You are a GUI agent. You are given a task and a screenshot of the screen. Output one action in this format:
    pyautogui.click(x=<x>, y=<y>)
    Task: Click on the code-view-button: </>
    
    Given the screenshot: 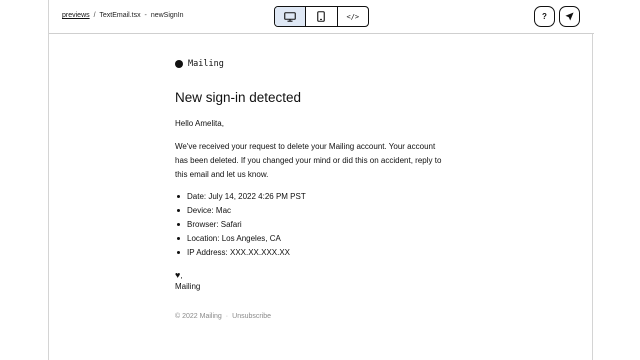 What is the action you would take?
    pyautogui.click(x=353, y=16)
    